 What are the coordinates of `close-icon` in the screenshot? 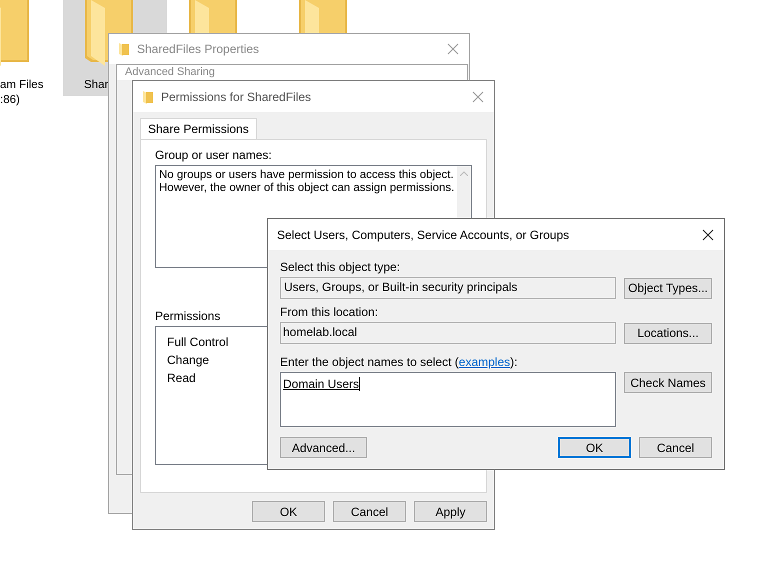 It's located at (708, 234).